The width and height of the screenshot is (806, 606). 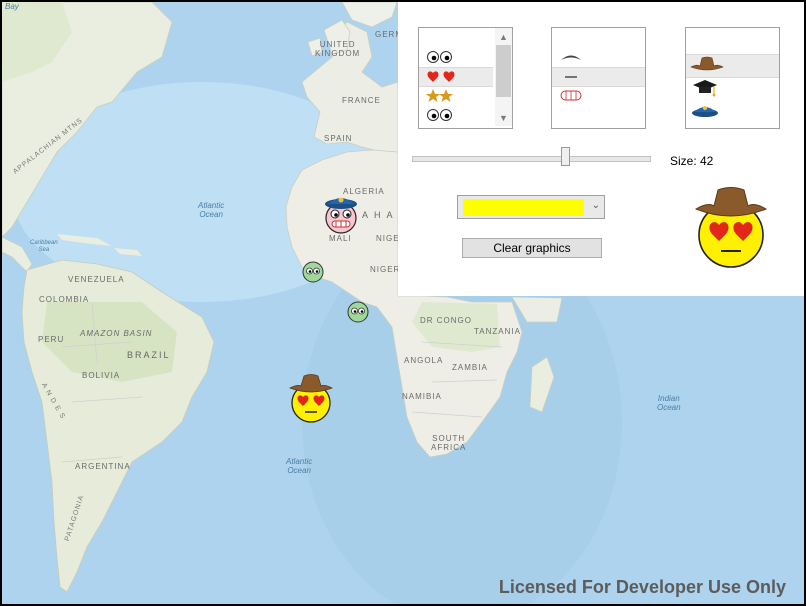 I want to click on label-bolivia: BOLIVIA, so click(x=101, y=375).